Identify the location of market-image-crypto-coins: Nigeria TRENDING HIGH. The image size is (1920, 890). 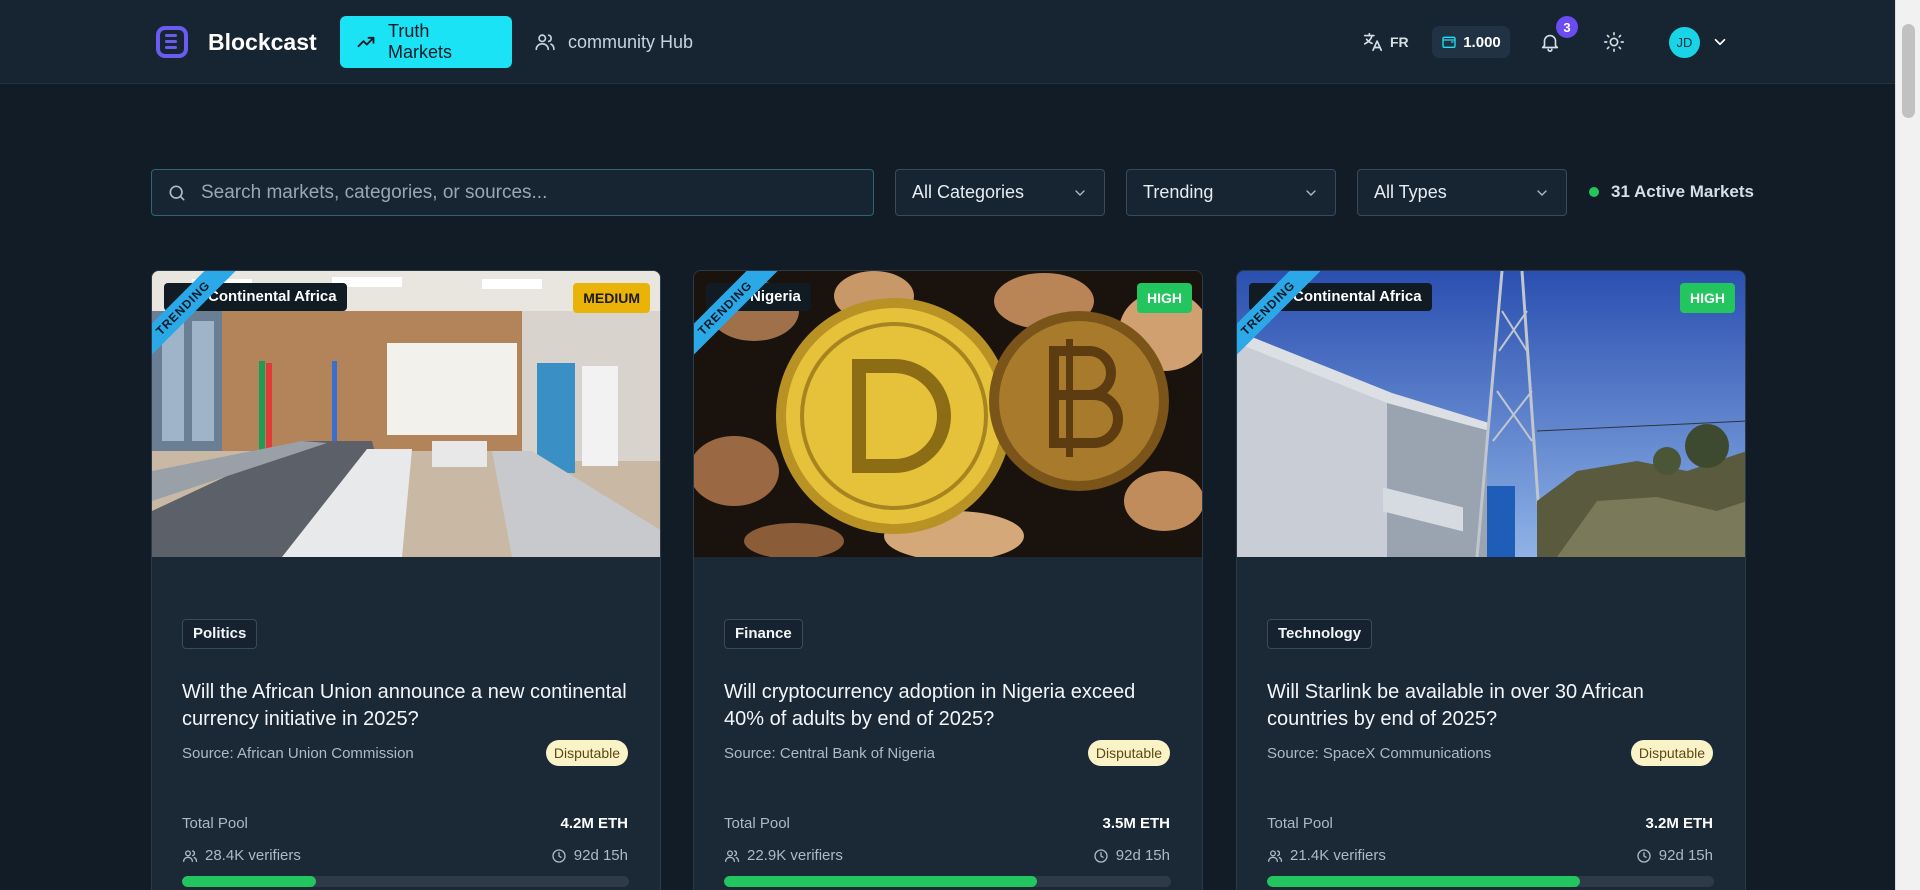
(948, 414).